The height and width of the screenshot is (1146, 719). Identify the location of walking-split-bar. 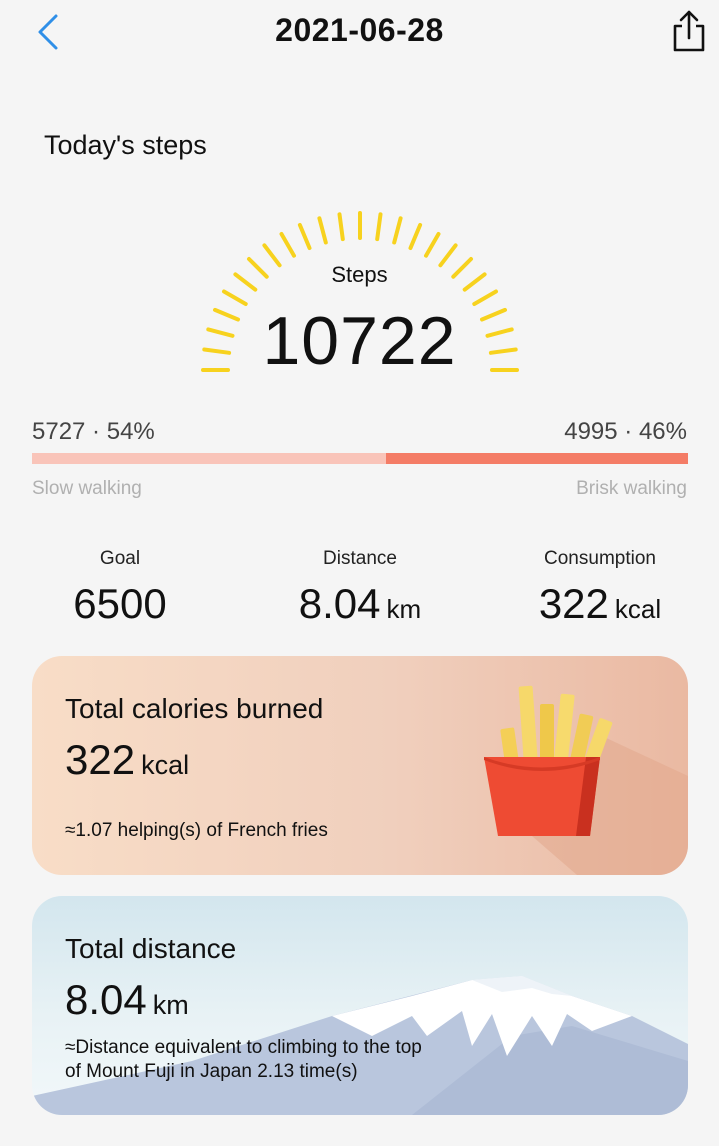
(360, 458).